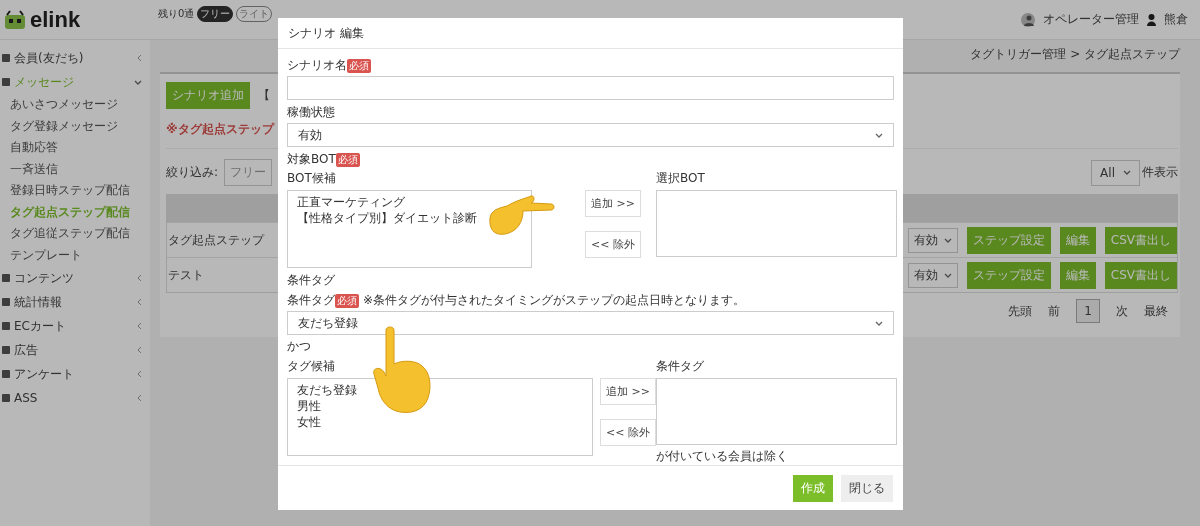  Describe the element at coordinates (409, 229) in the screenshot. I see `list-box: 正直マーケティング 【性格タイプ別】ダイエット診断` at that location.